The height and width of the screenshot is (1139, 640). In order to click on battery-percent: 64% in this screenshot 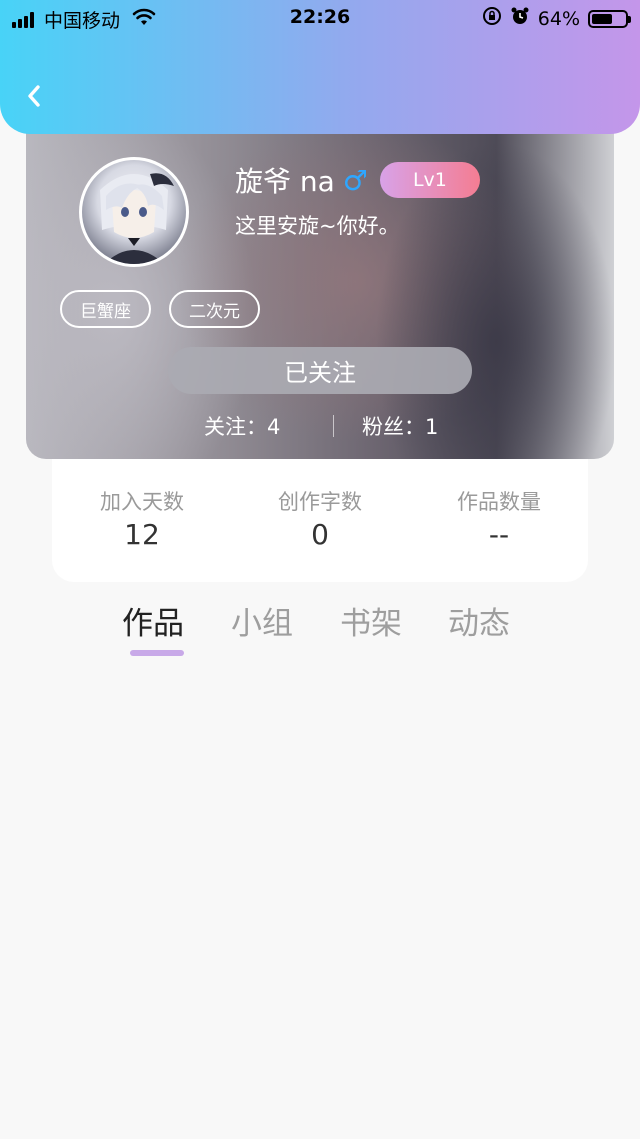, I will do `click(558, 18)`.